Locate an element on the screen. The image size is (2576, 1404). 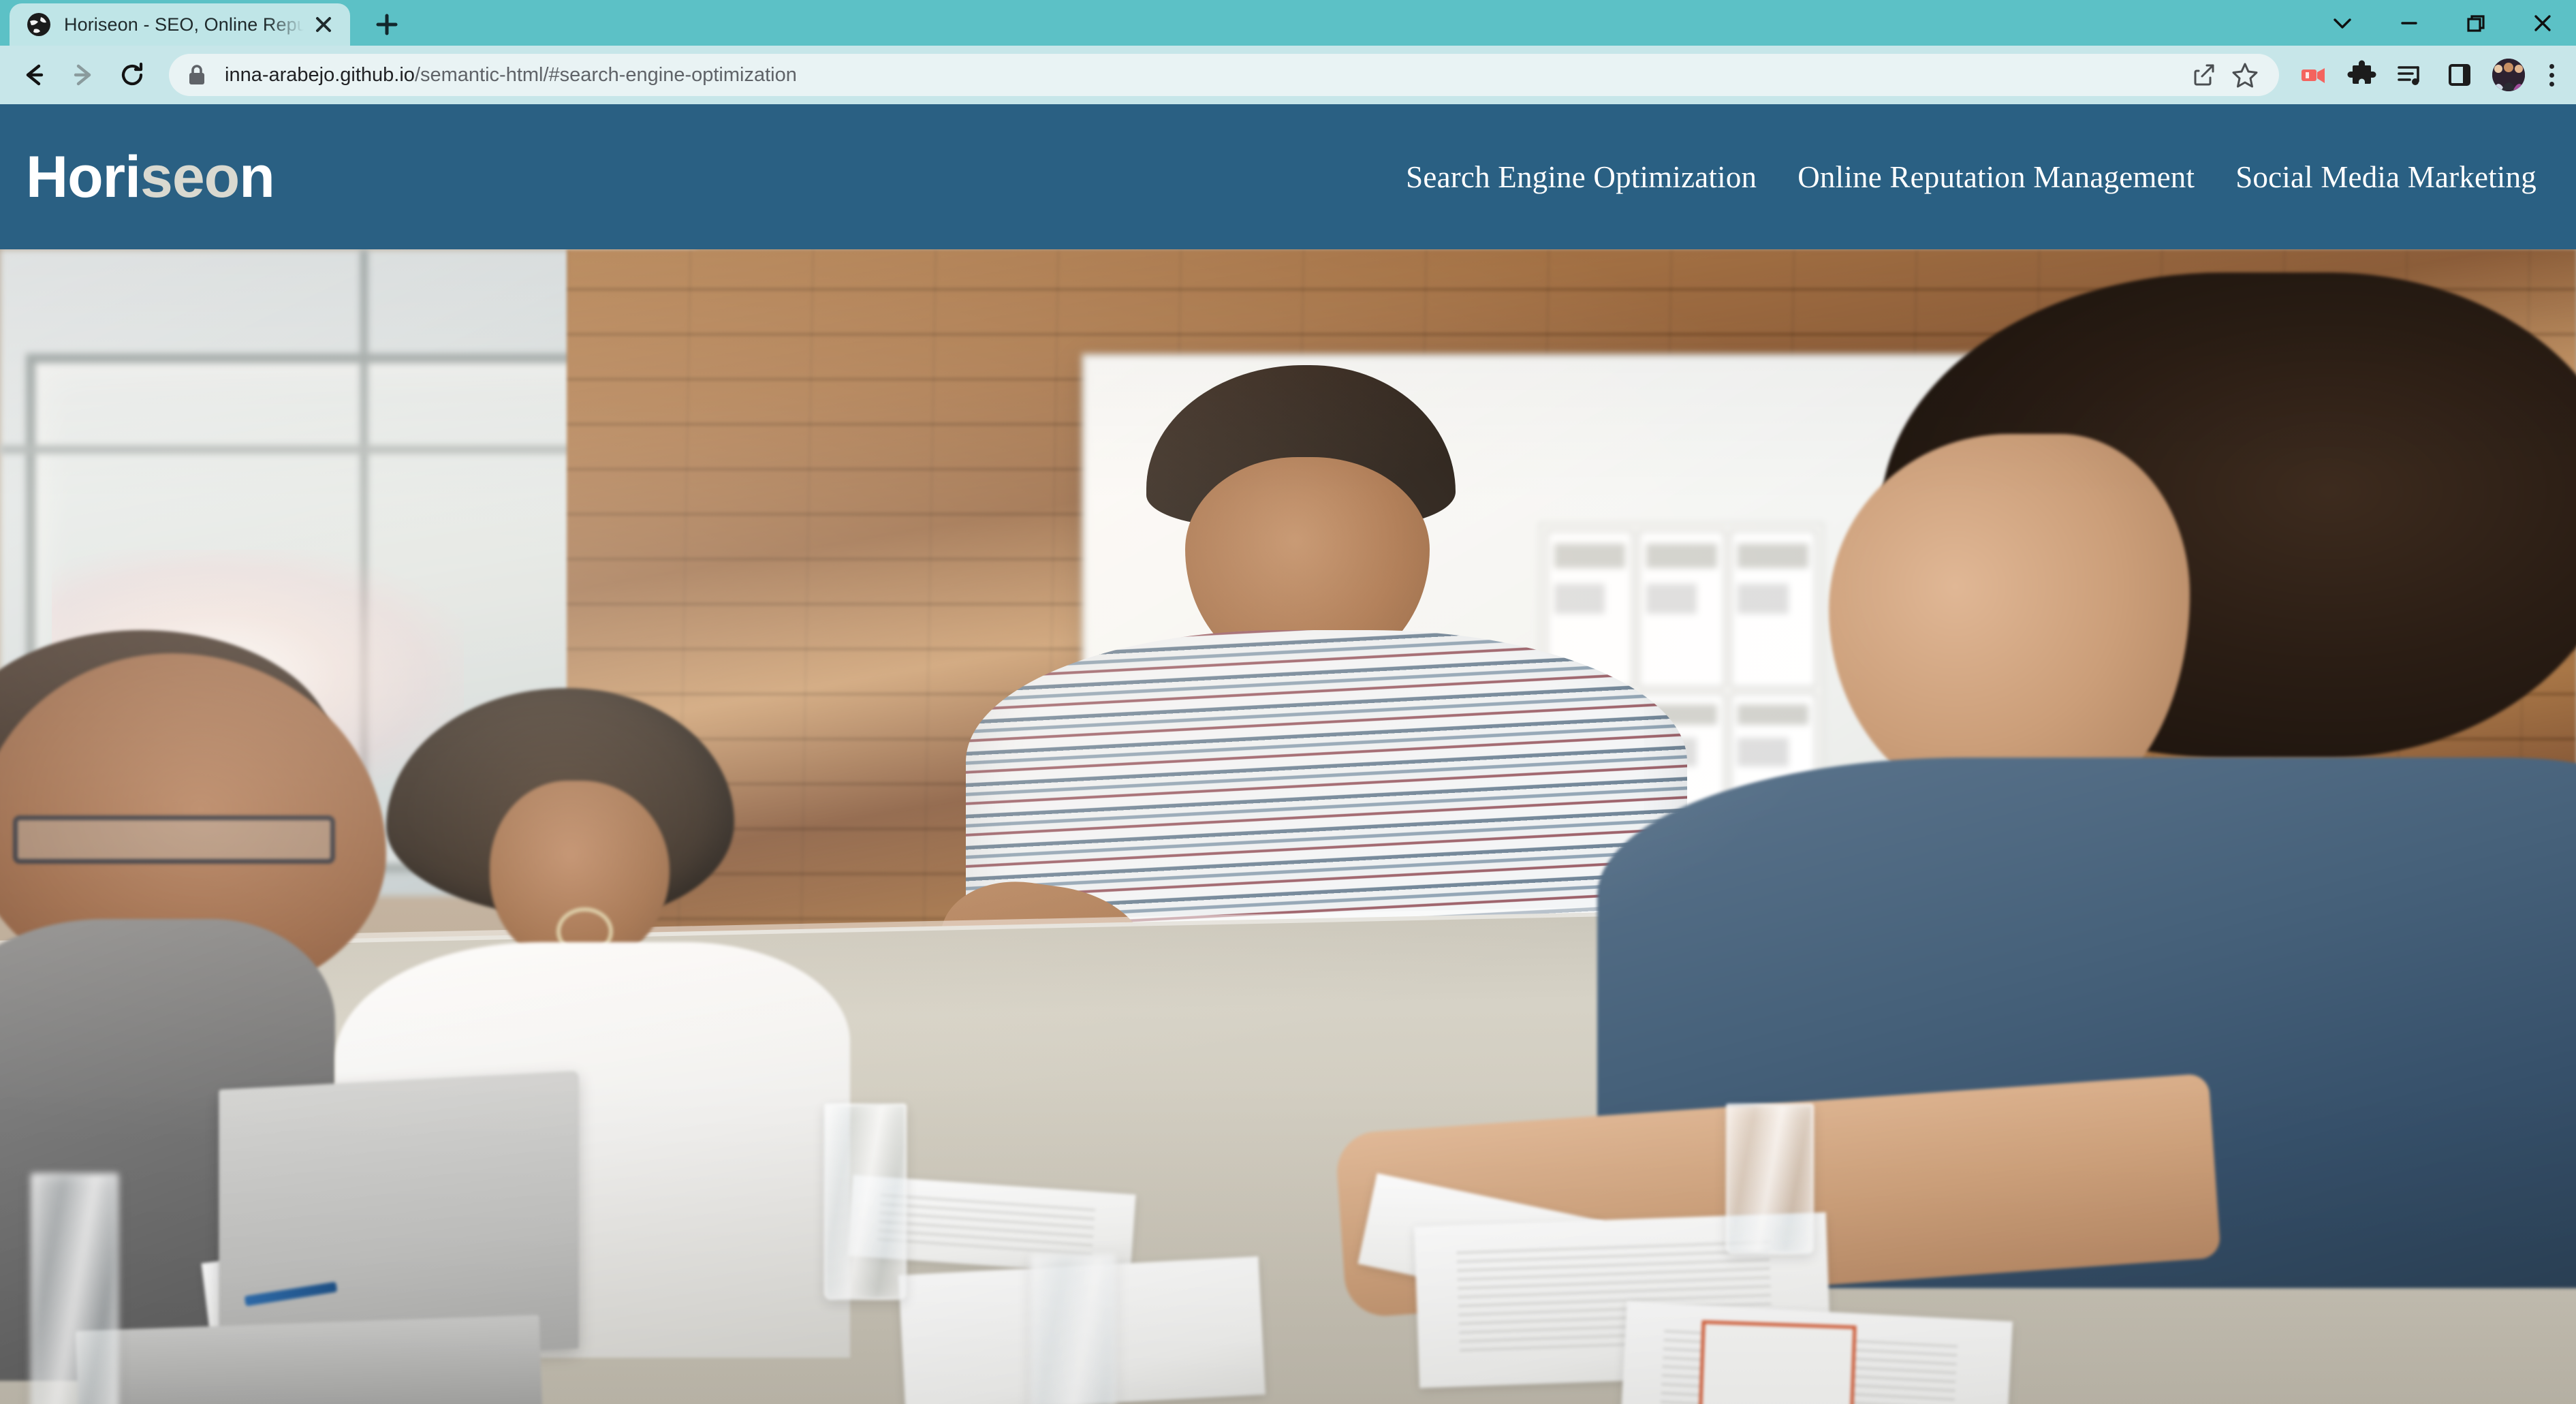
media-playlist-icon is located at coordinates (2410, 74).